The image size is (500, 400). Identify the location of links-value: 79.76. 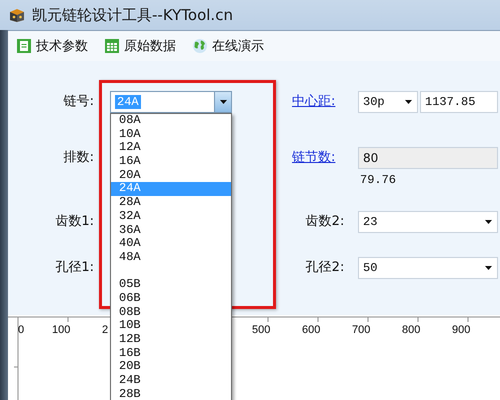
(378, 180).